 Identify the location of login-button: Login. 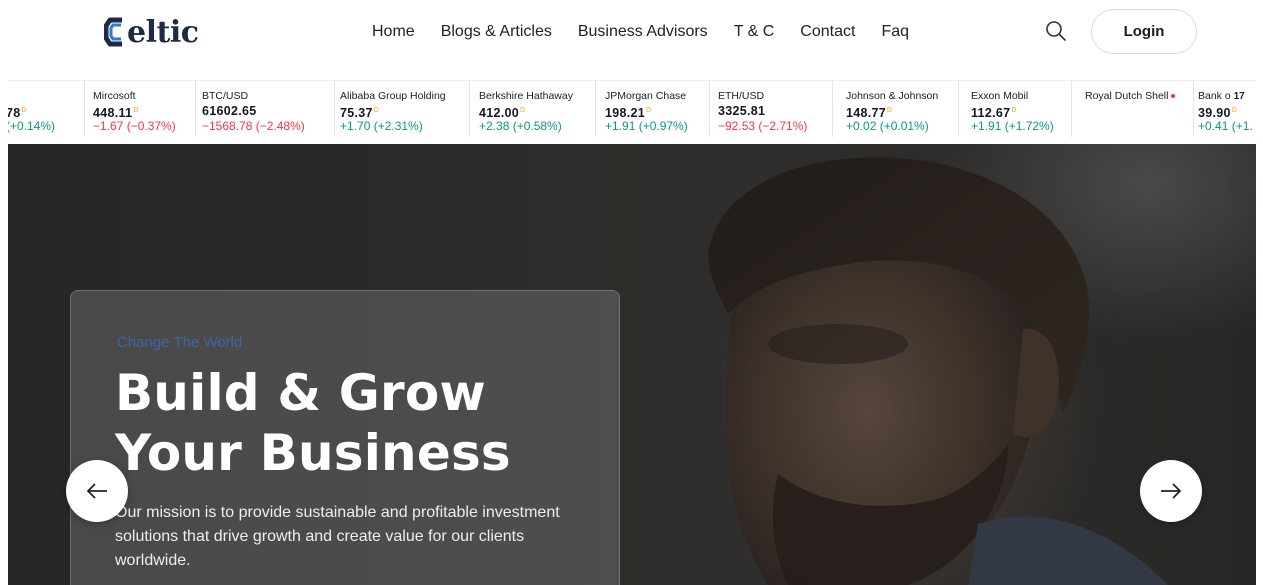
(1144, 31).